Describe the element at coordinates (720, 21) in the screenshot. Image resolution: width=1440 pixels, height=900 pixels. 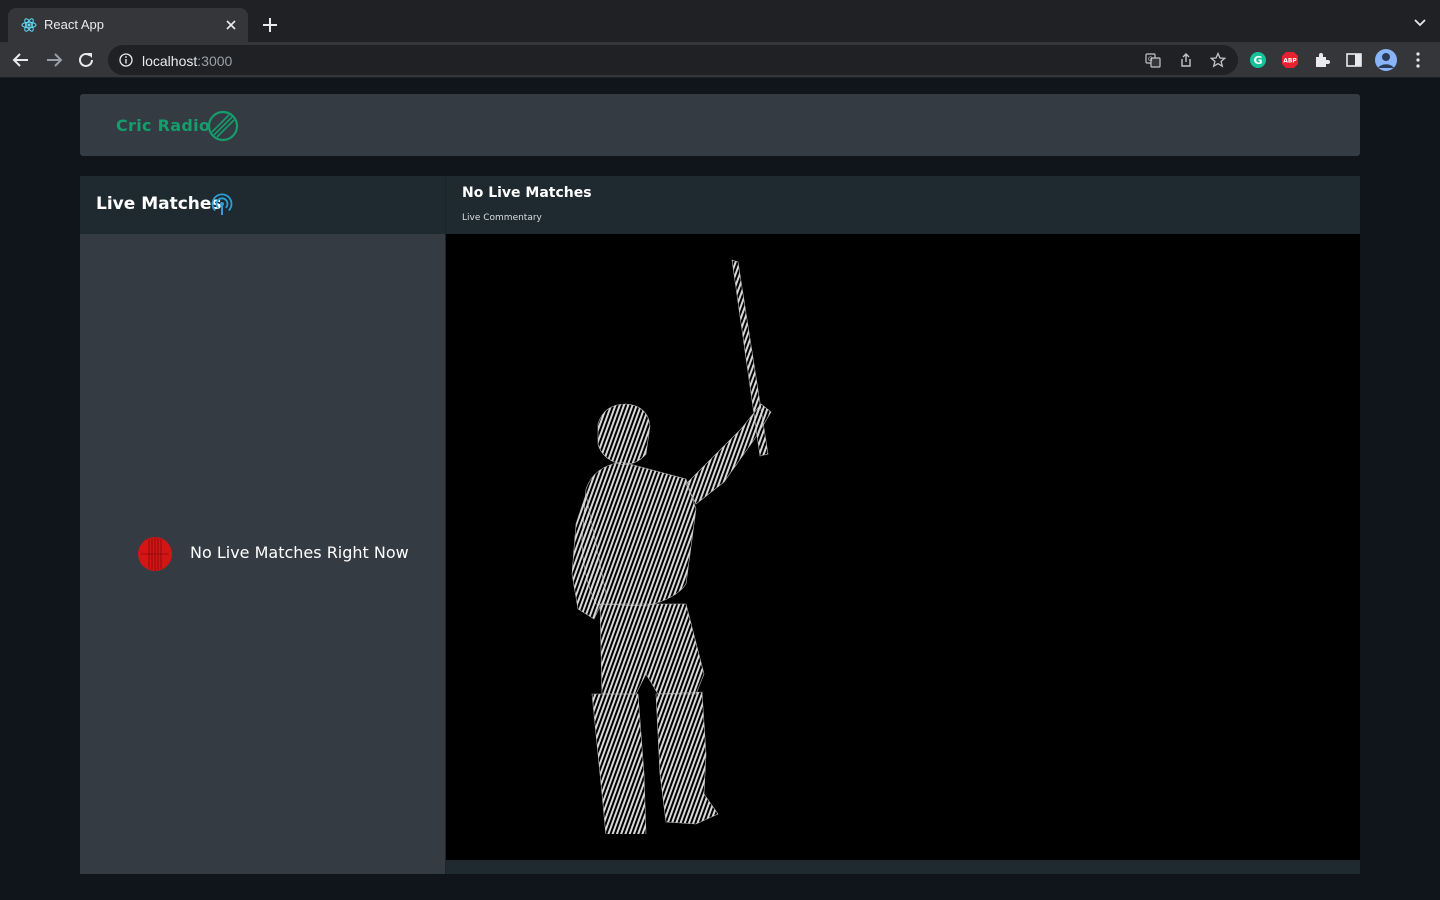
I see `browser-tab-strip: React App` at that location.